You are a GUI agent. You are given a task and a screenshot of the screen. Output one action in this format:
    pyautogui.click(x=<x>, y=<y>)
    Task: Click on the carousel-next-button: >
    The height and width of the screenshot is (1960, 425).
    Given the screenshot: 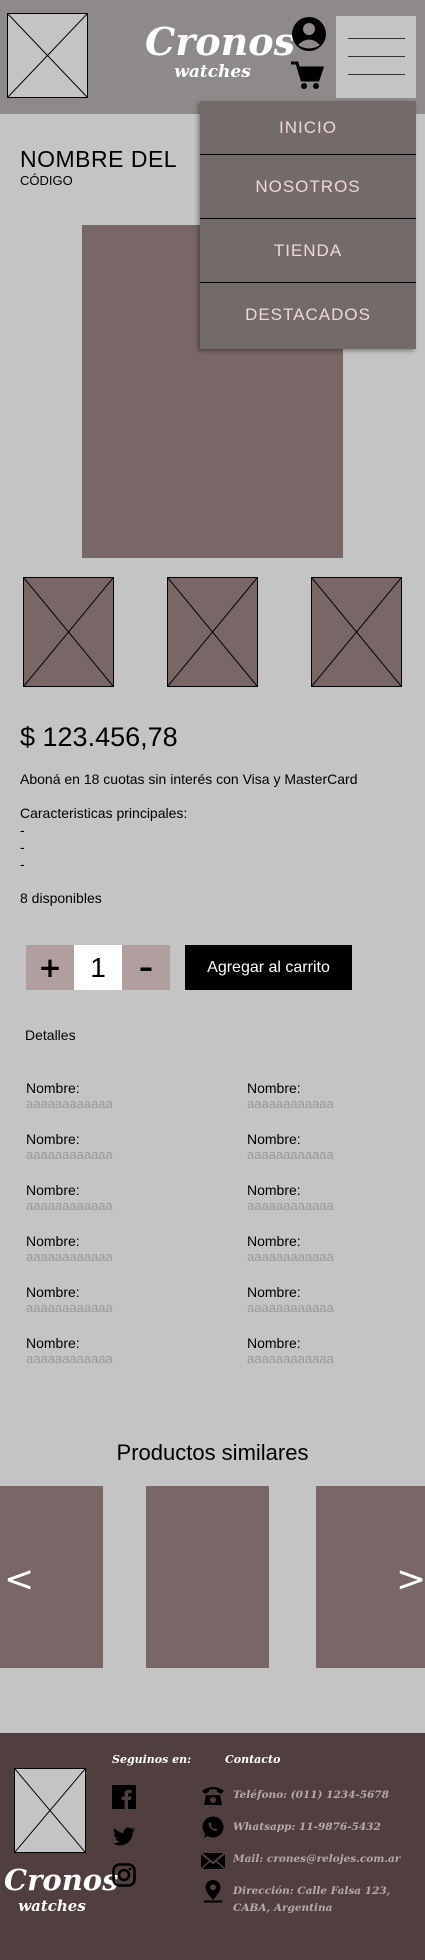 What is the action you would take?
    pyautogui.click(x=410, y=1580)
    